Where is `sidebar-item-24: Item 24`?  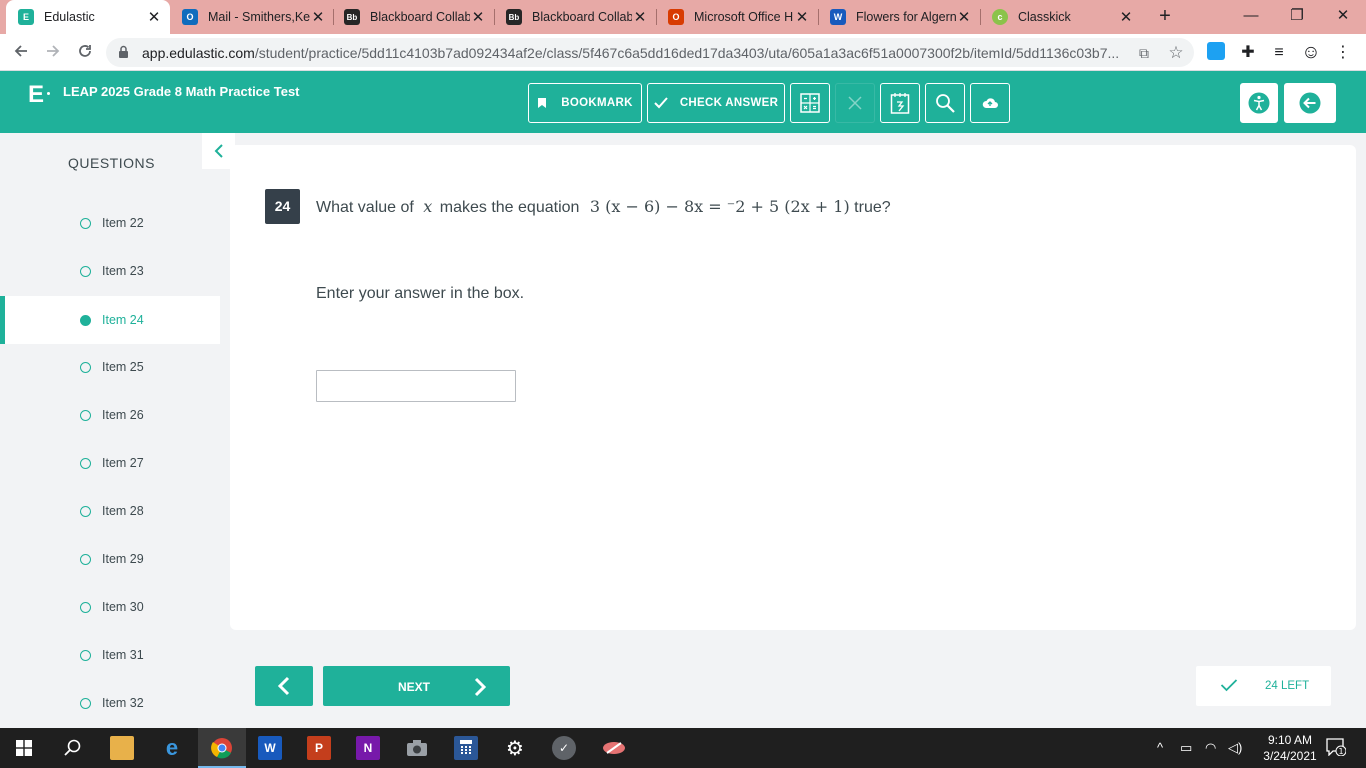 sidebar-item-24: Item 24 is located at coordinates (110, 320).